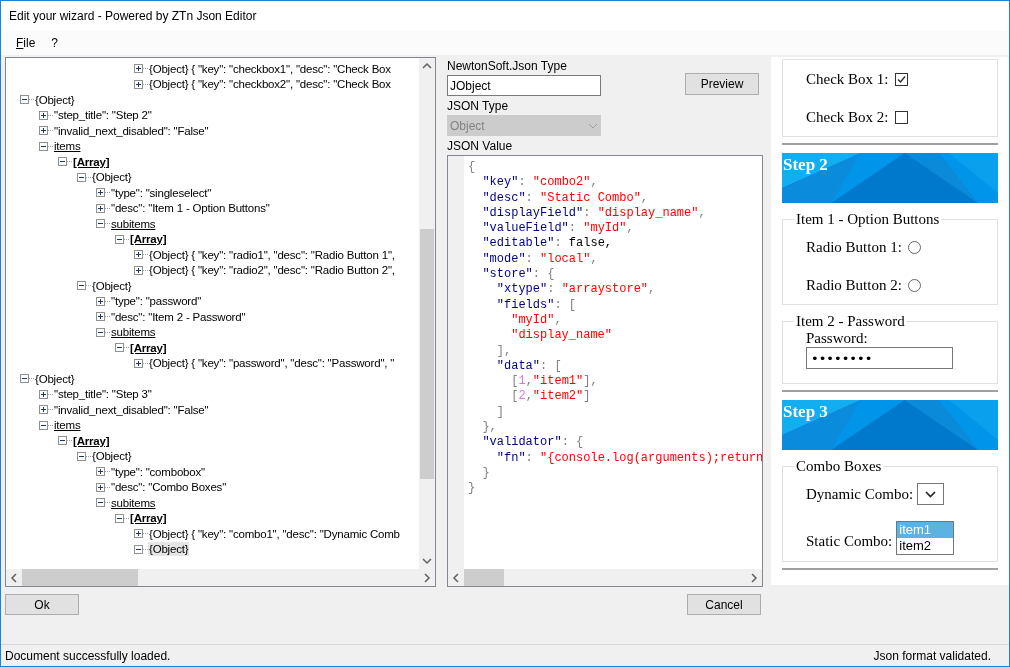 This screenshot has width=1010, height=667. I want to click on tree-node: {Object} { "key": "radio2", "desc": "Radio Button 2",, so click(272, 270).